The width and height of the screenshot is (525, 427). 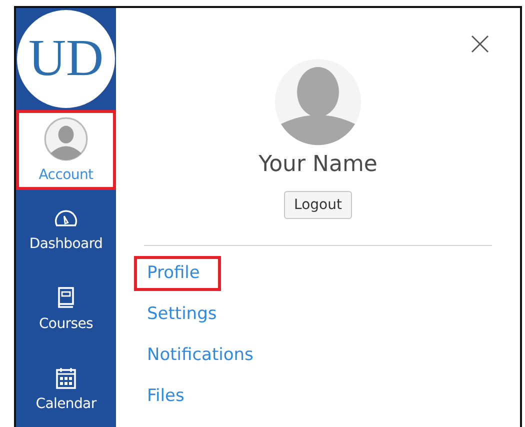 What do you see at coordinates (66, 59) in the screenshot?
I see `logo: UD` at bounding box center [66, 59].